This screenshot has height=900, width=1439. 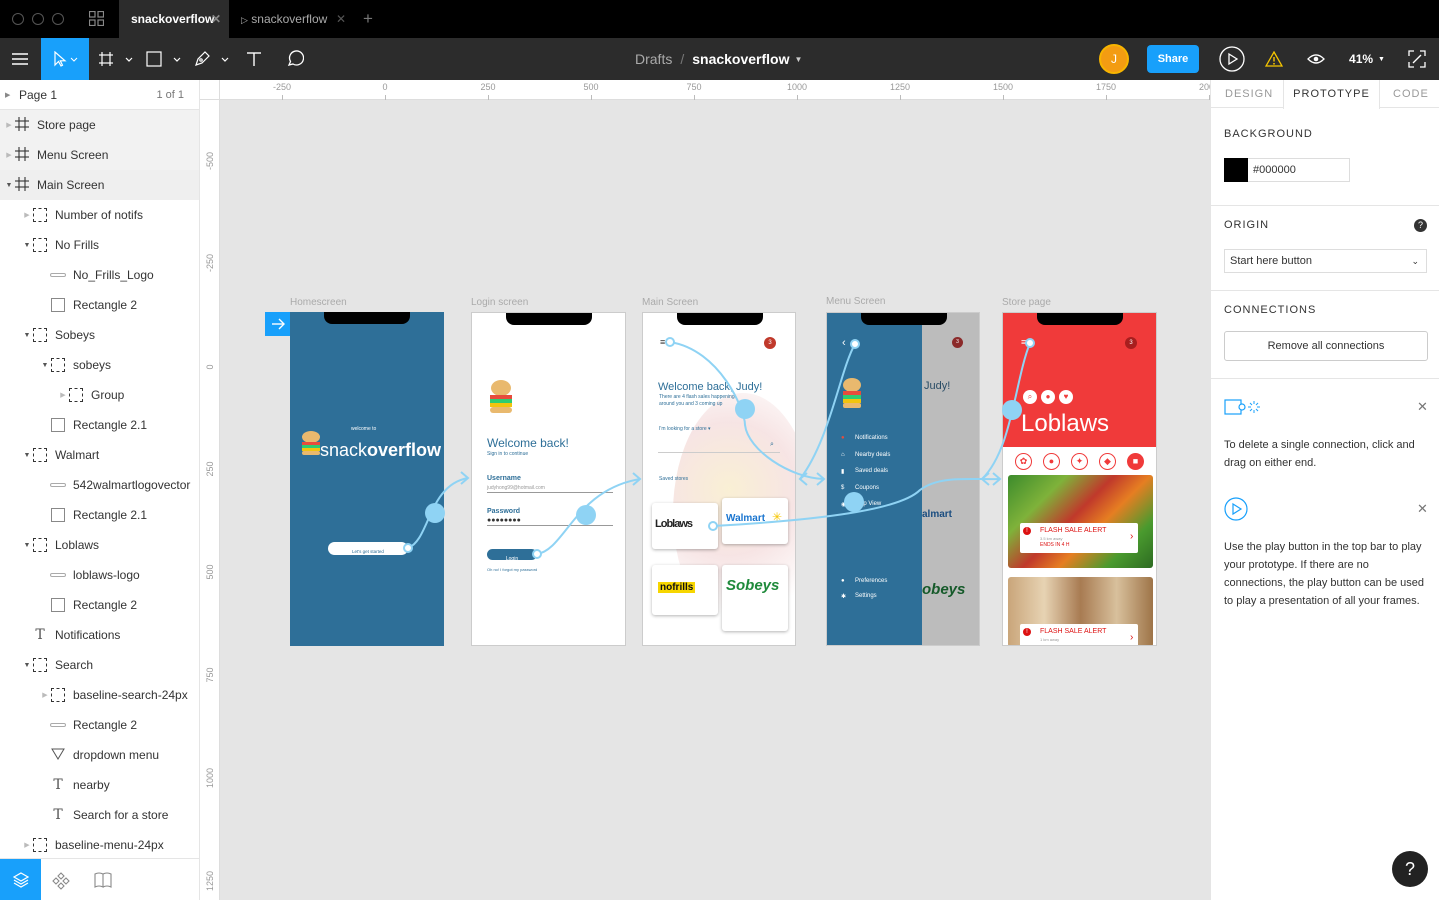 I want to click on deal-card-bakery: ! FLASH SALE ALERT 1 km away ›, so click(x=1080, y=611).